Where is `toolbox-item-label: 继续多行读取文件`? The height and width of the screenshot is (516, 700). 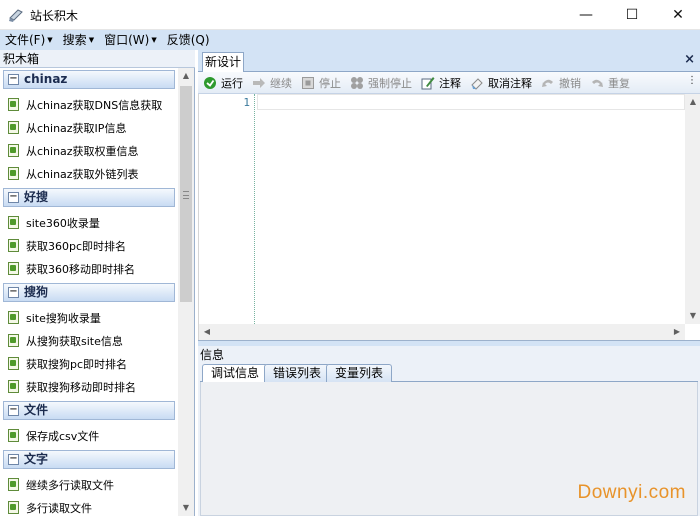
toolbox-item-label: 继续多行读取文件 is located at coordinates (70, 485).